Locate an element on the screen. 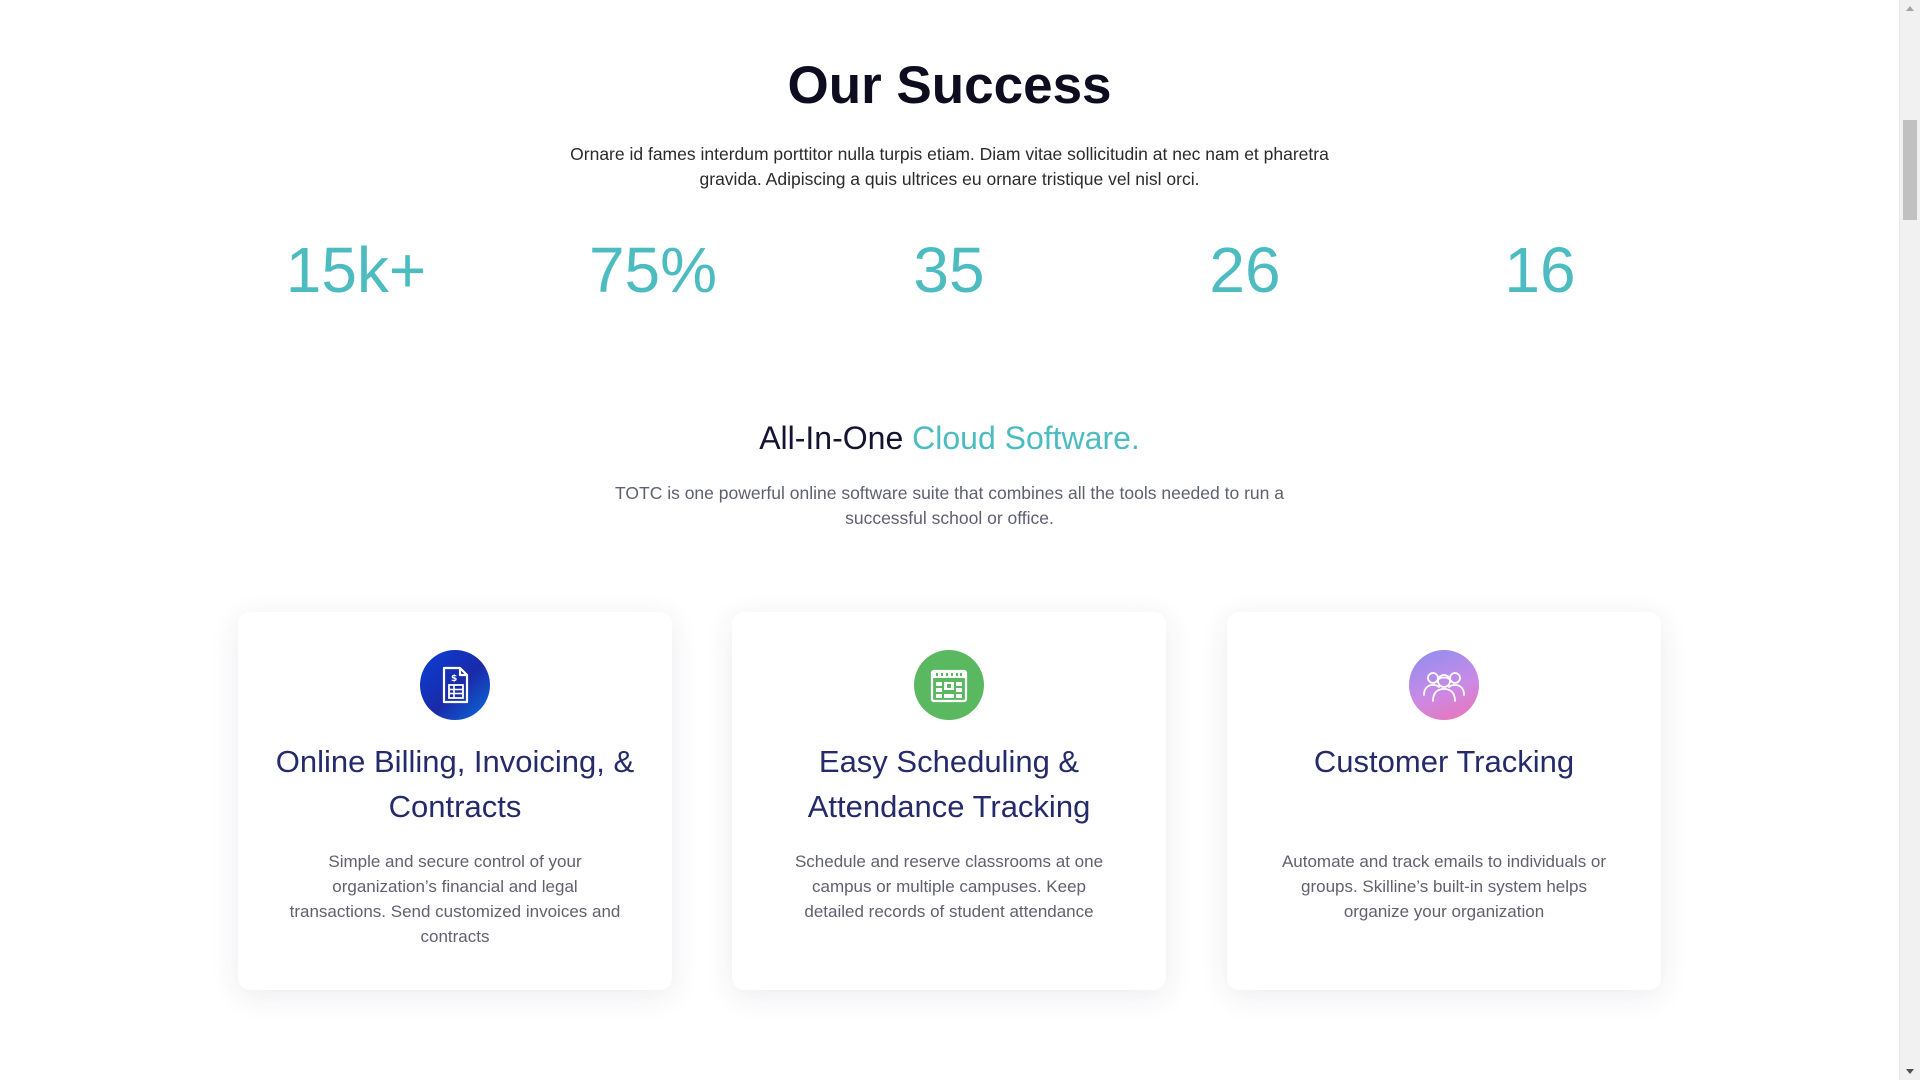 This screenshot has width=1920, height=1080. scroll-up-arrow-icon is located at coordinates (1910, 8).